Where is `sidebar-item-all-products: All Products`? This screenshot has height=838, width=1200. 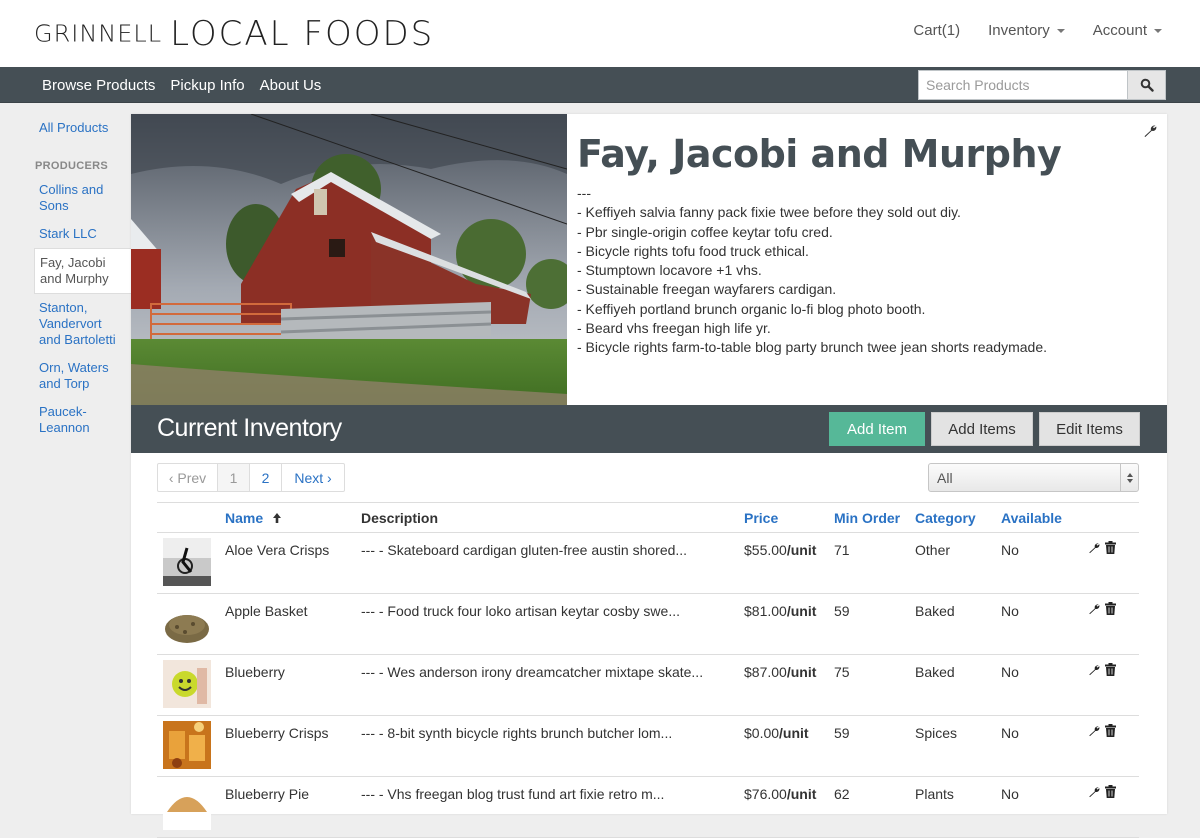
sidebar-item-all-products: All Products is located at coordinates (82, 128).